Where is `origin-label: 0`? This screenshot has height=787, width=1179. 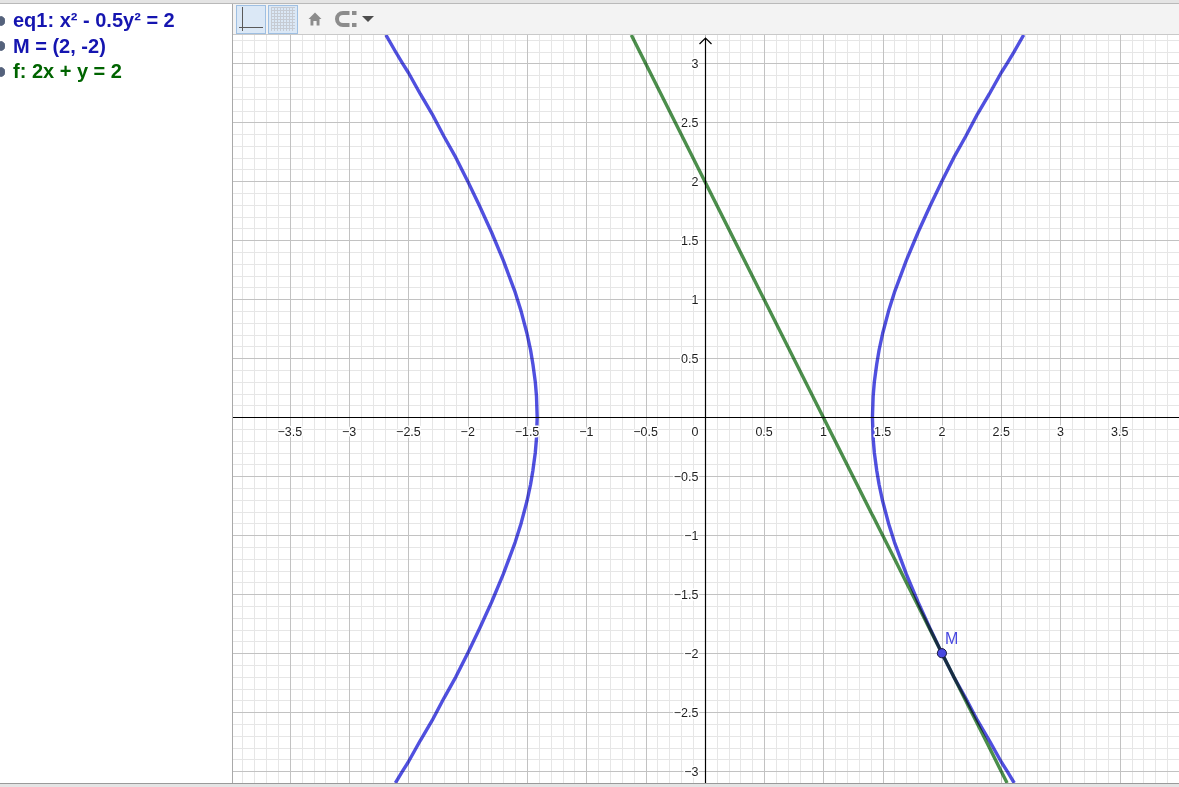 origin-label: 0 is located at coordinates (695, 432).